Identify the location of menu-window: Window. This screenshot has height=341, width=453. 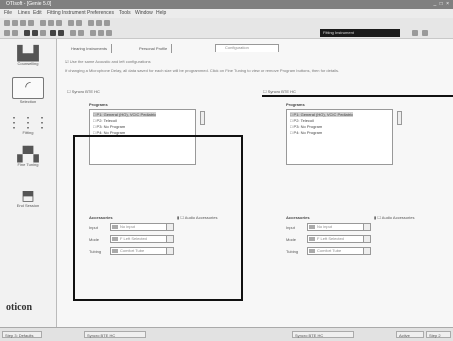
(144, 13).